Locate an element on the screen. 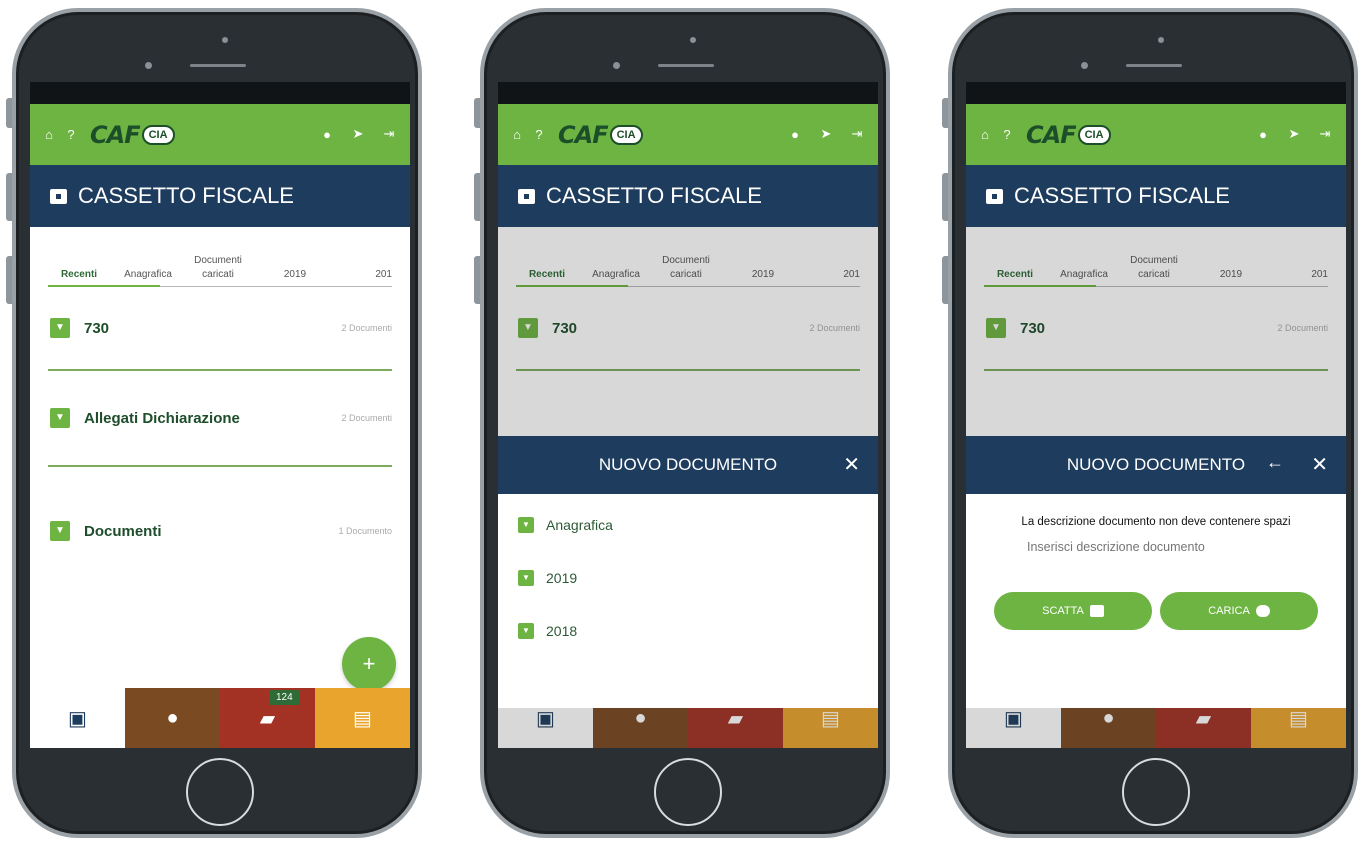  nav-calendar: ▤ is located at coordinates (362, 718).